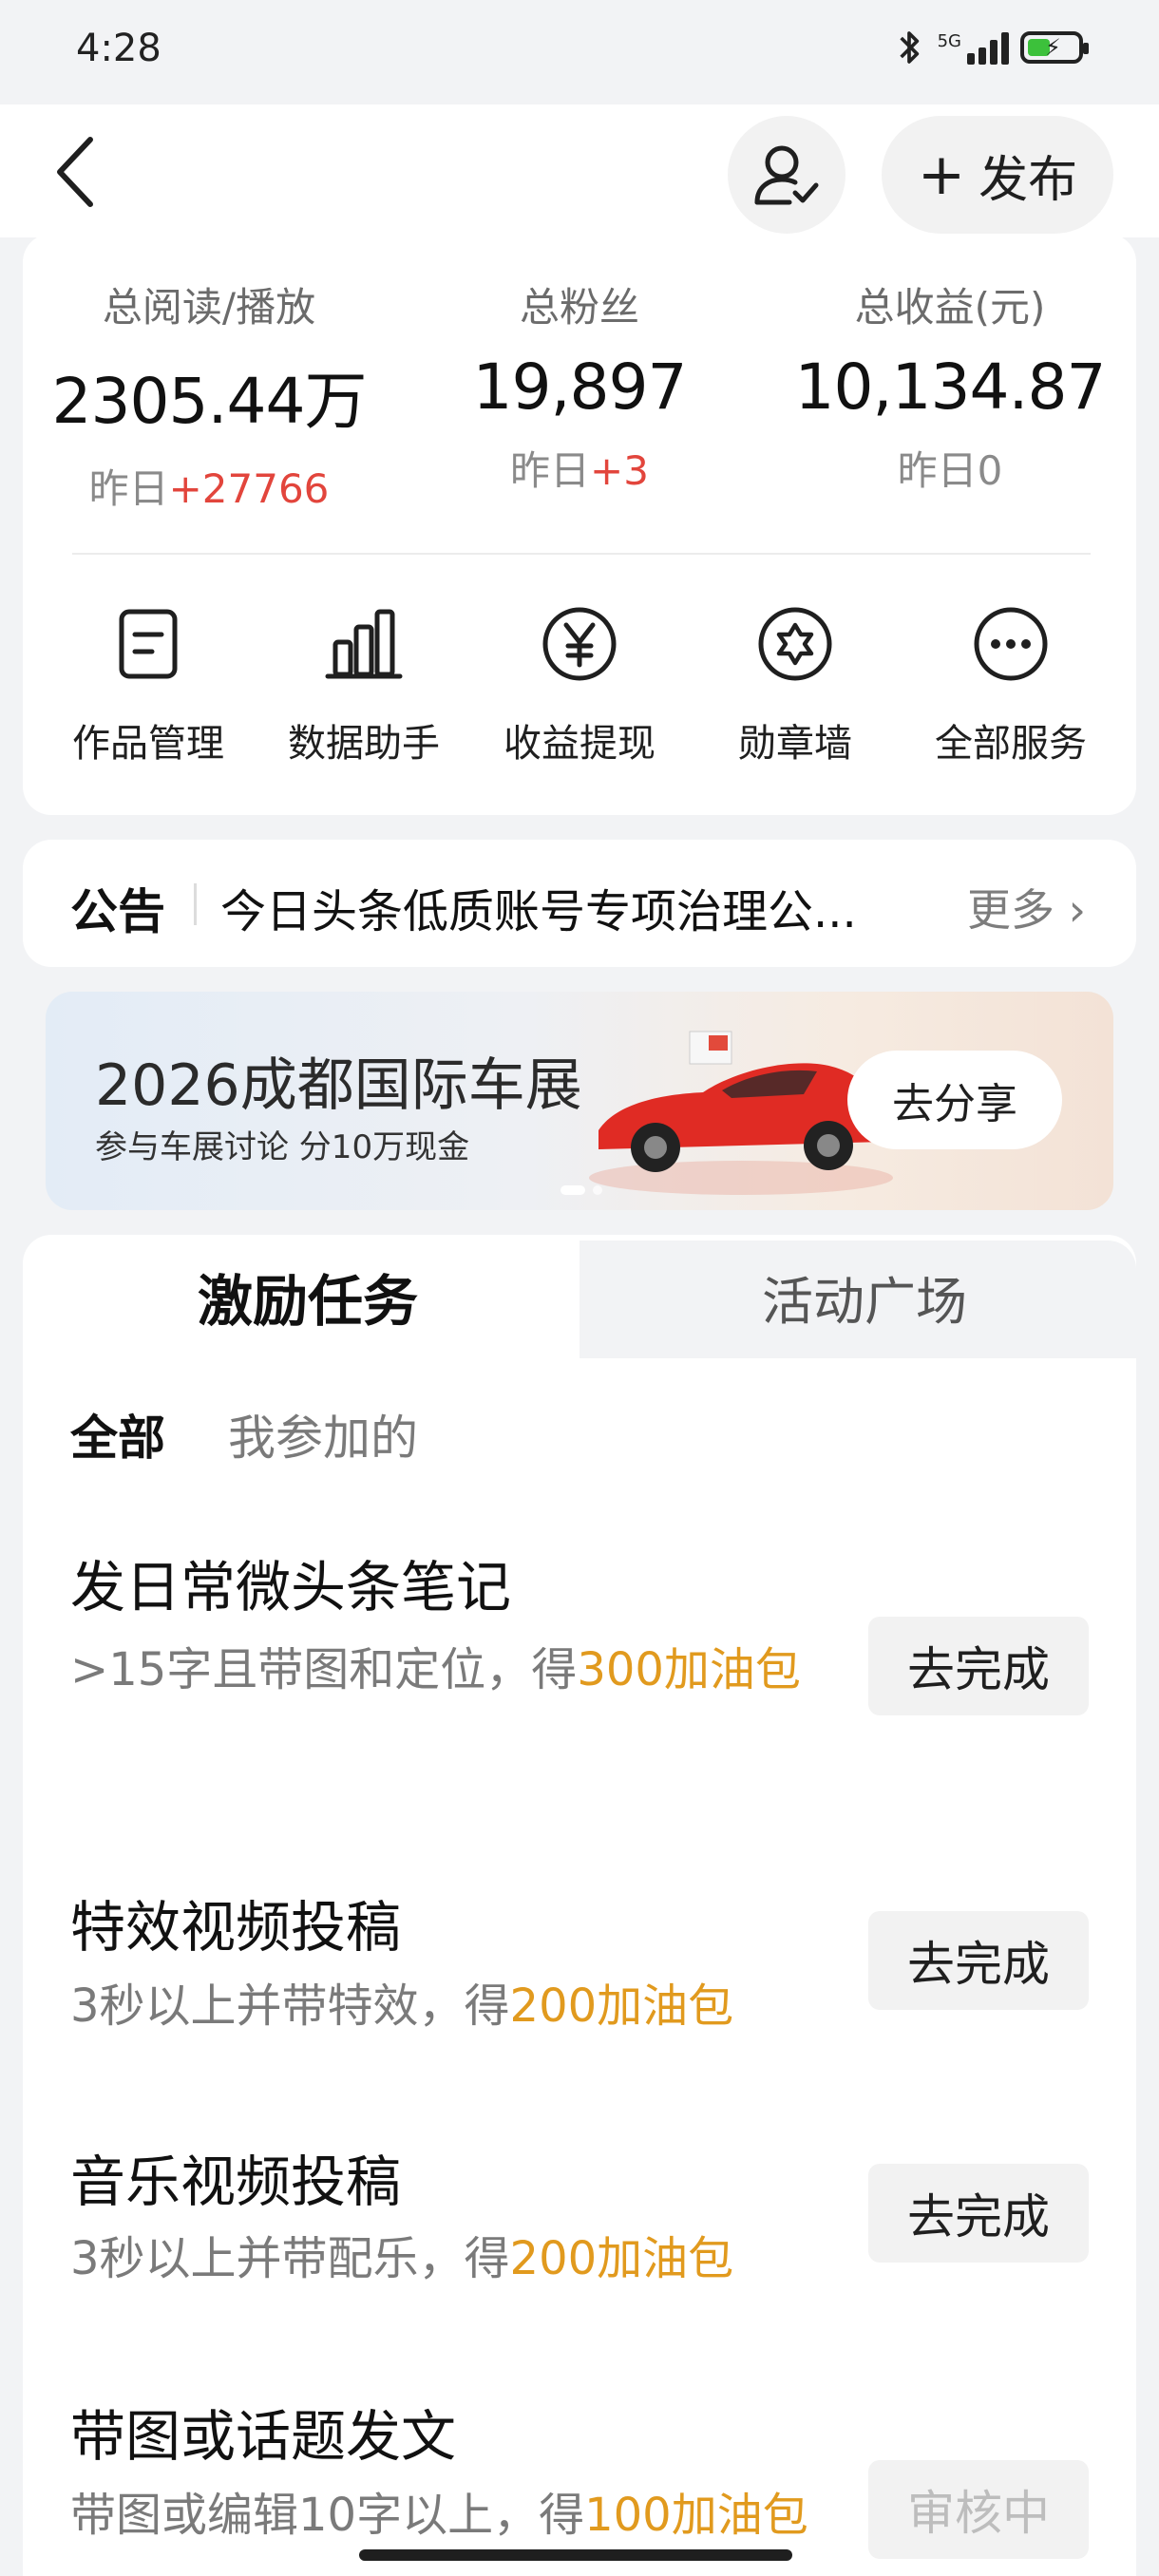 The height and width of the screenshot is (2576, 1159). Describe the element at coordinates (1026, 907) in the screenshot. I see `announcement-more-link: 更多 ›` at that location.